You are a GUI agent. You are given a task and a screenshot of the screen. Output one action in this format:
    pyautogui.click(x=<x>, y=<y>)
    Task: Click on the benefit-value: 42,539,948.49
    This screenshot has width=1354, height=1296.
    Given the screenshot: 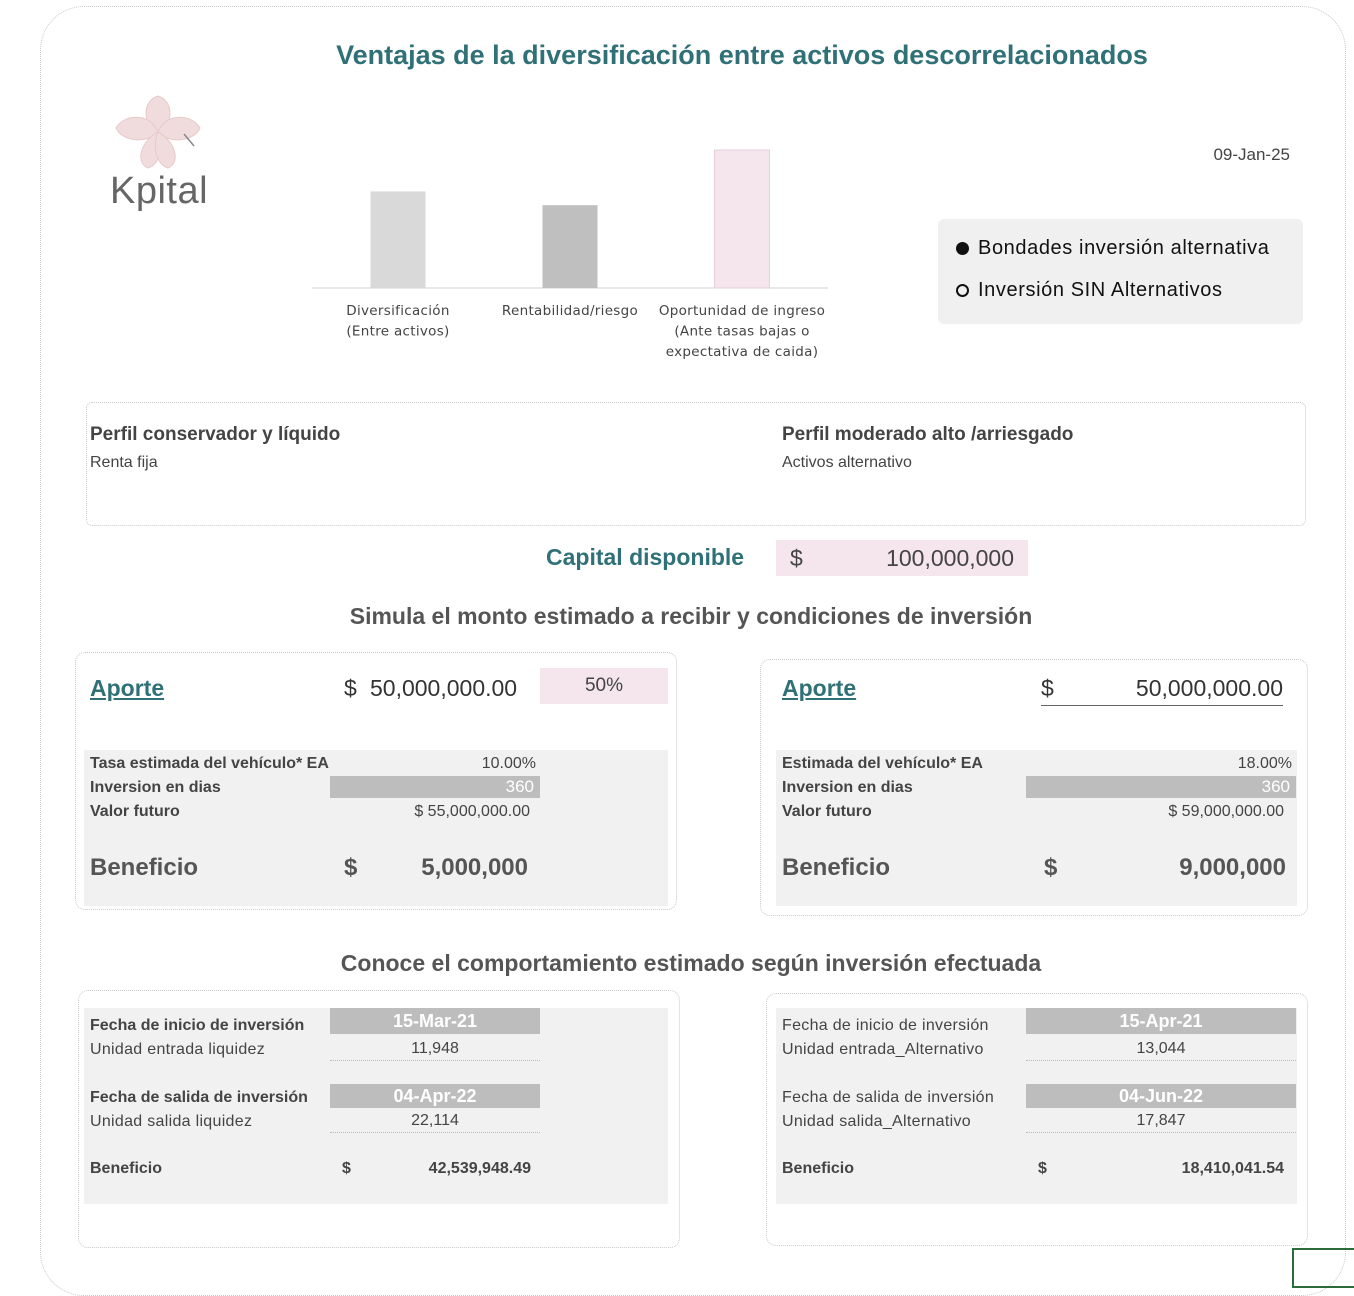 What is the action you would take?
    pyautogui.click(x=479, y=1168)
    